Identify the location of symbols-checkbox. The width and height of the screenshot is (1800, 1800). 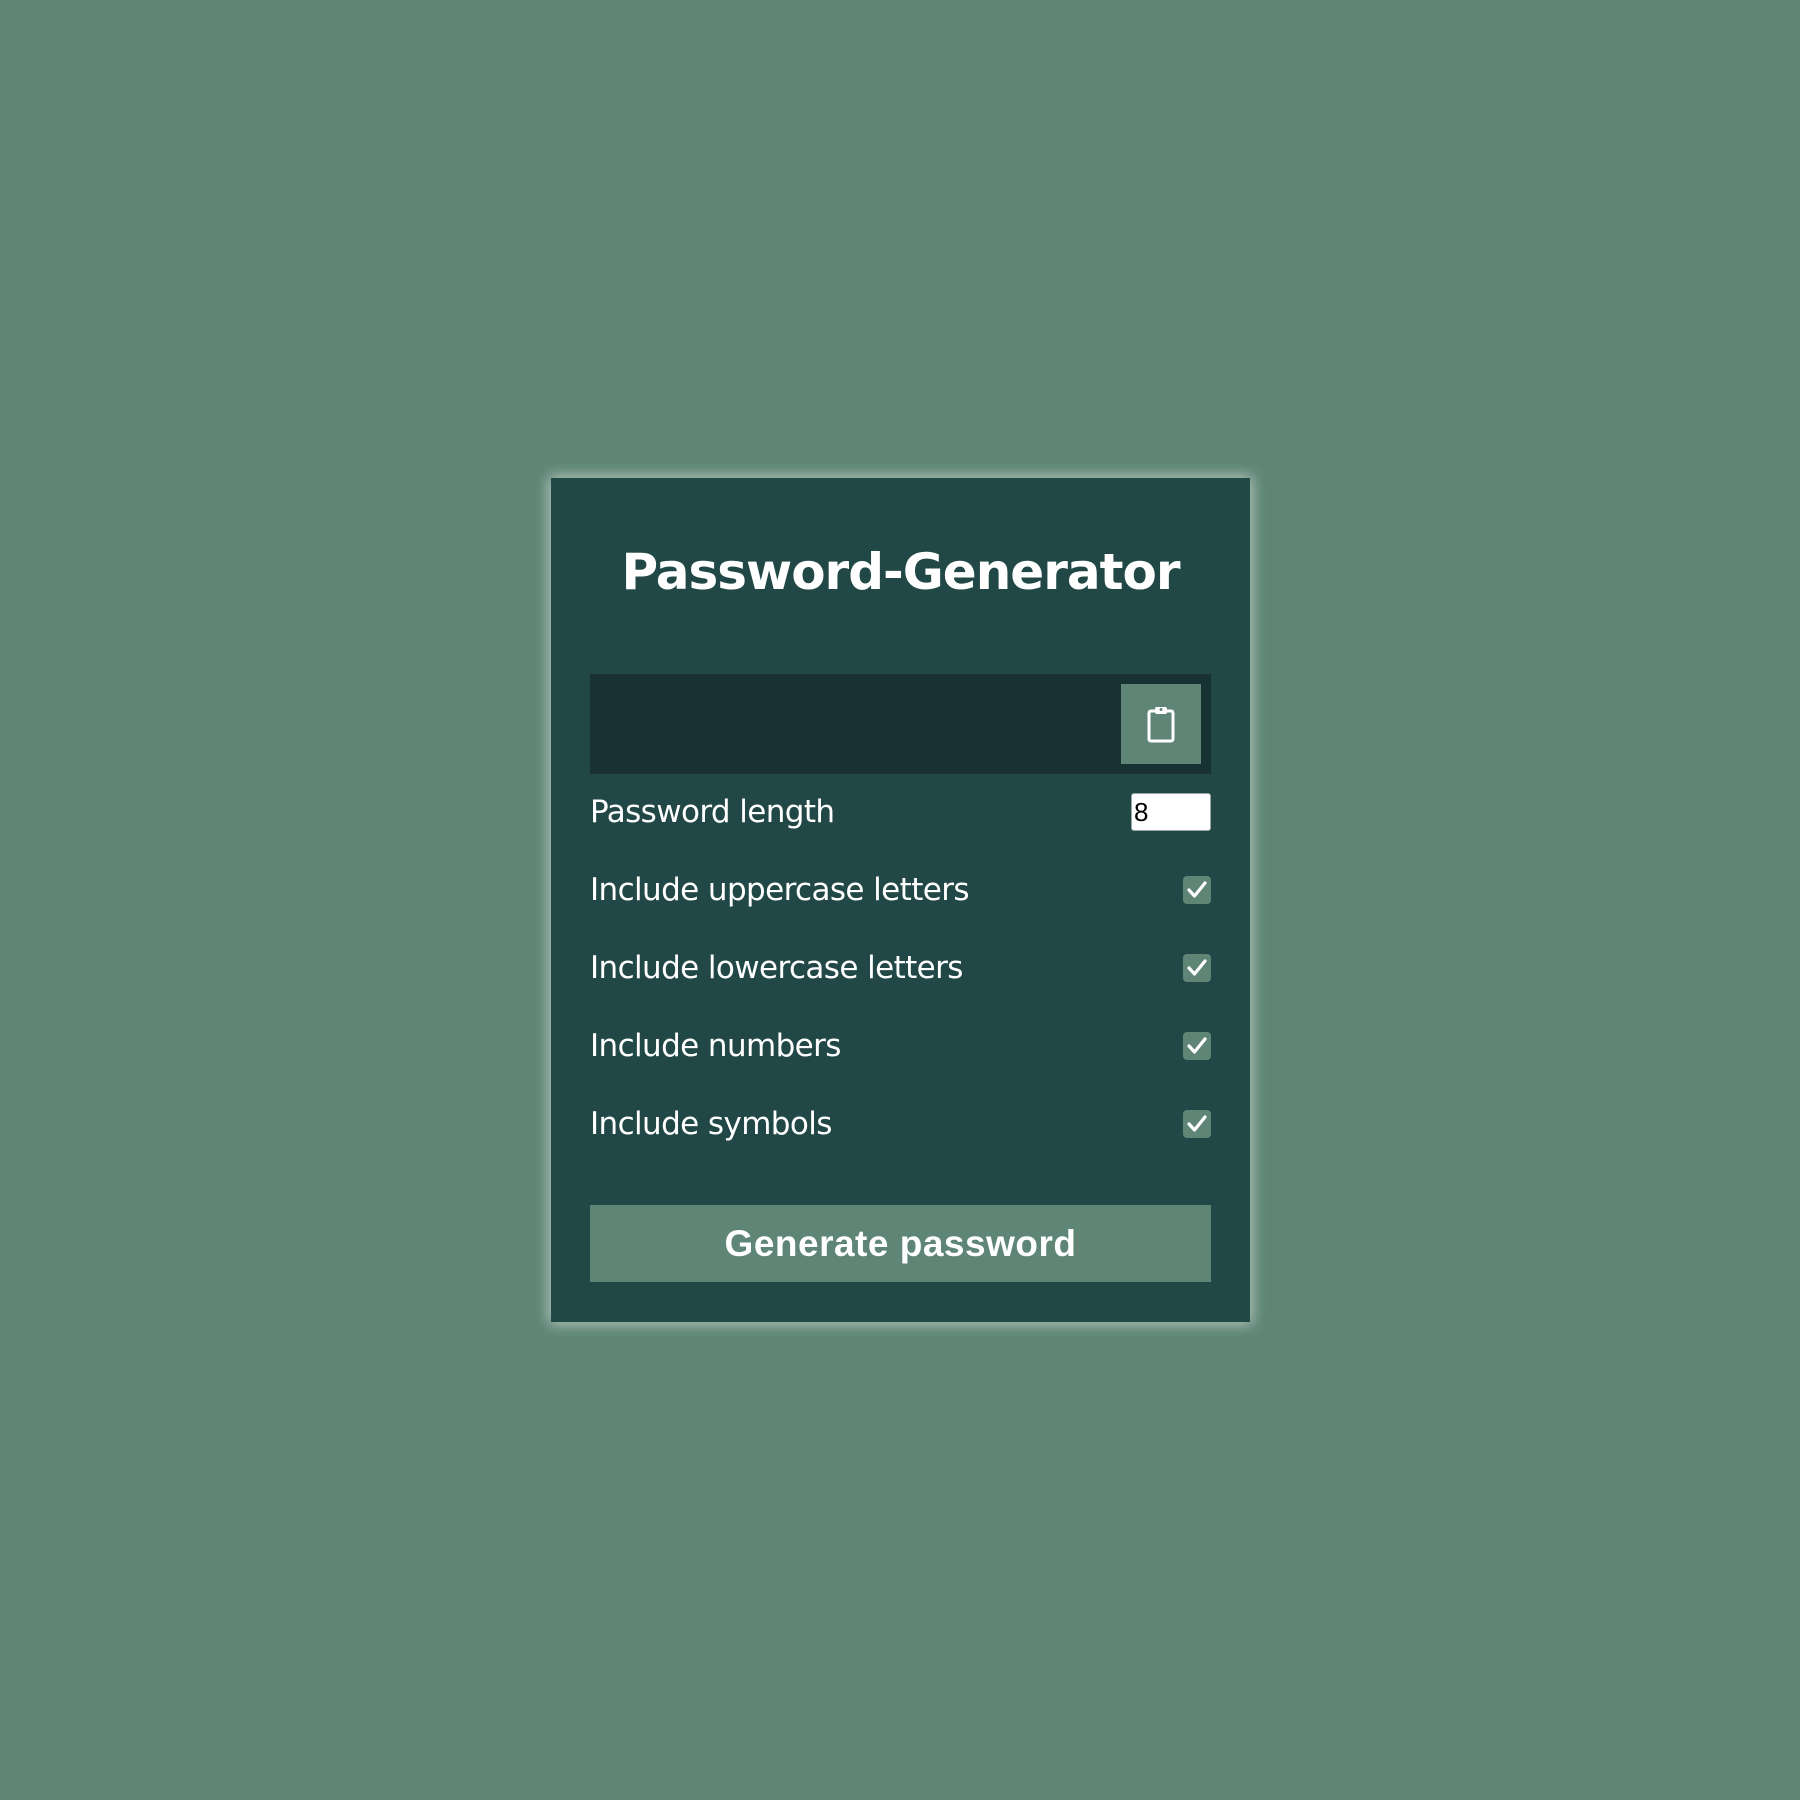
(1197, 1124).